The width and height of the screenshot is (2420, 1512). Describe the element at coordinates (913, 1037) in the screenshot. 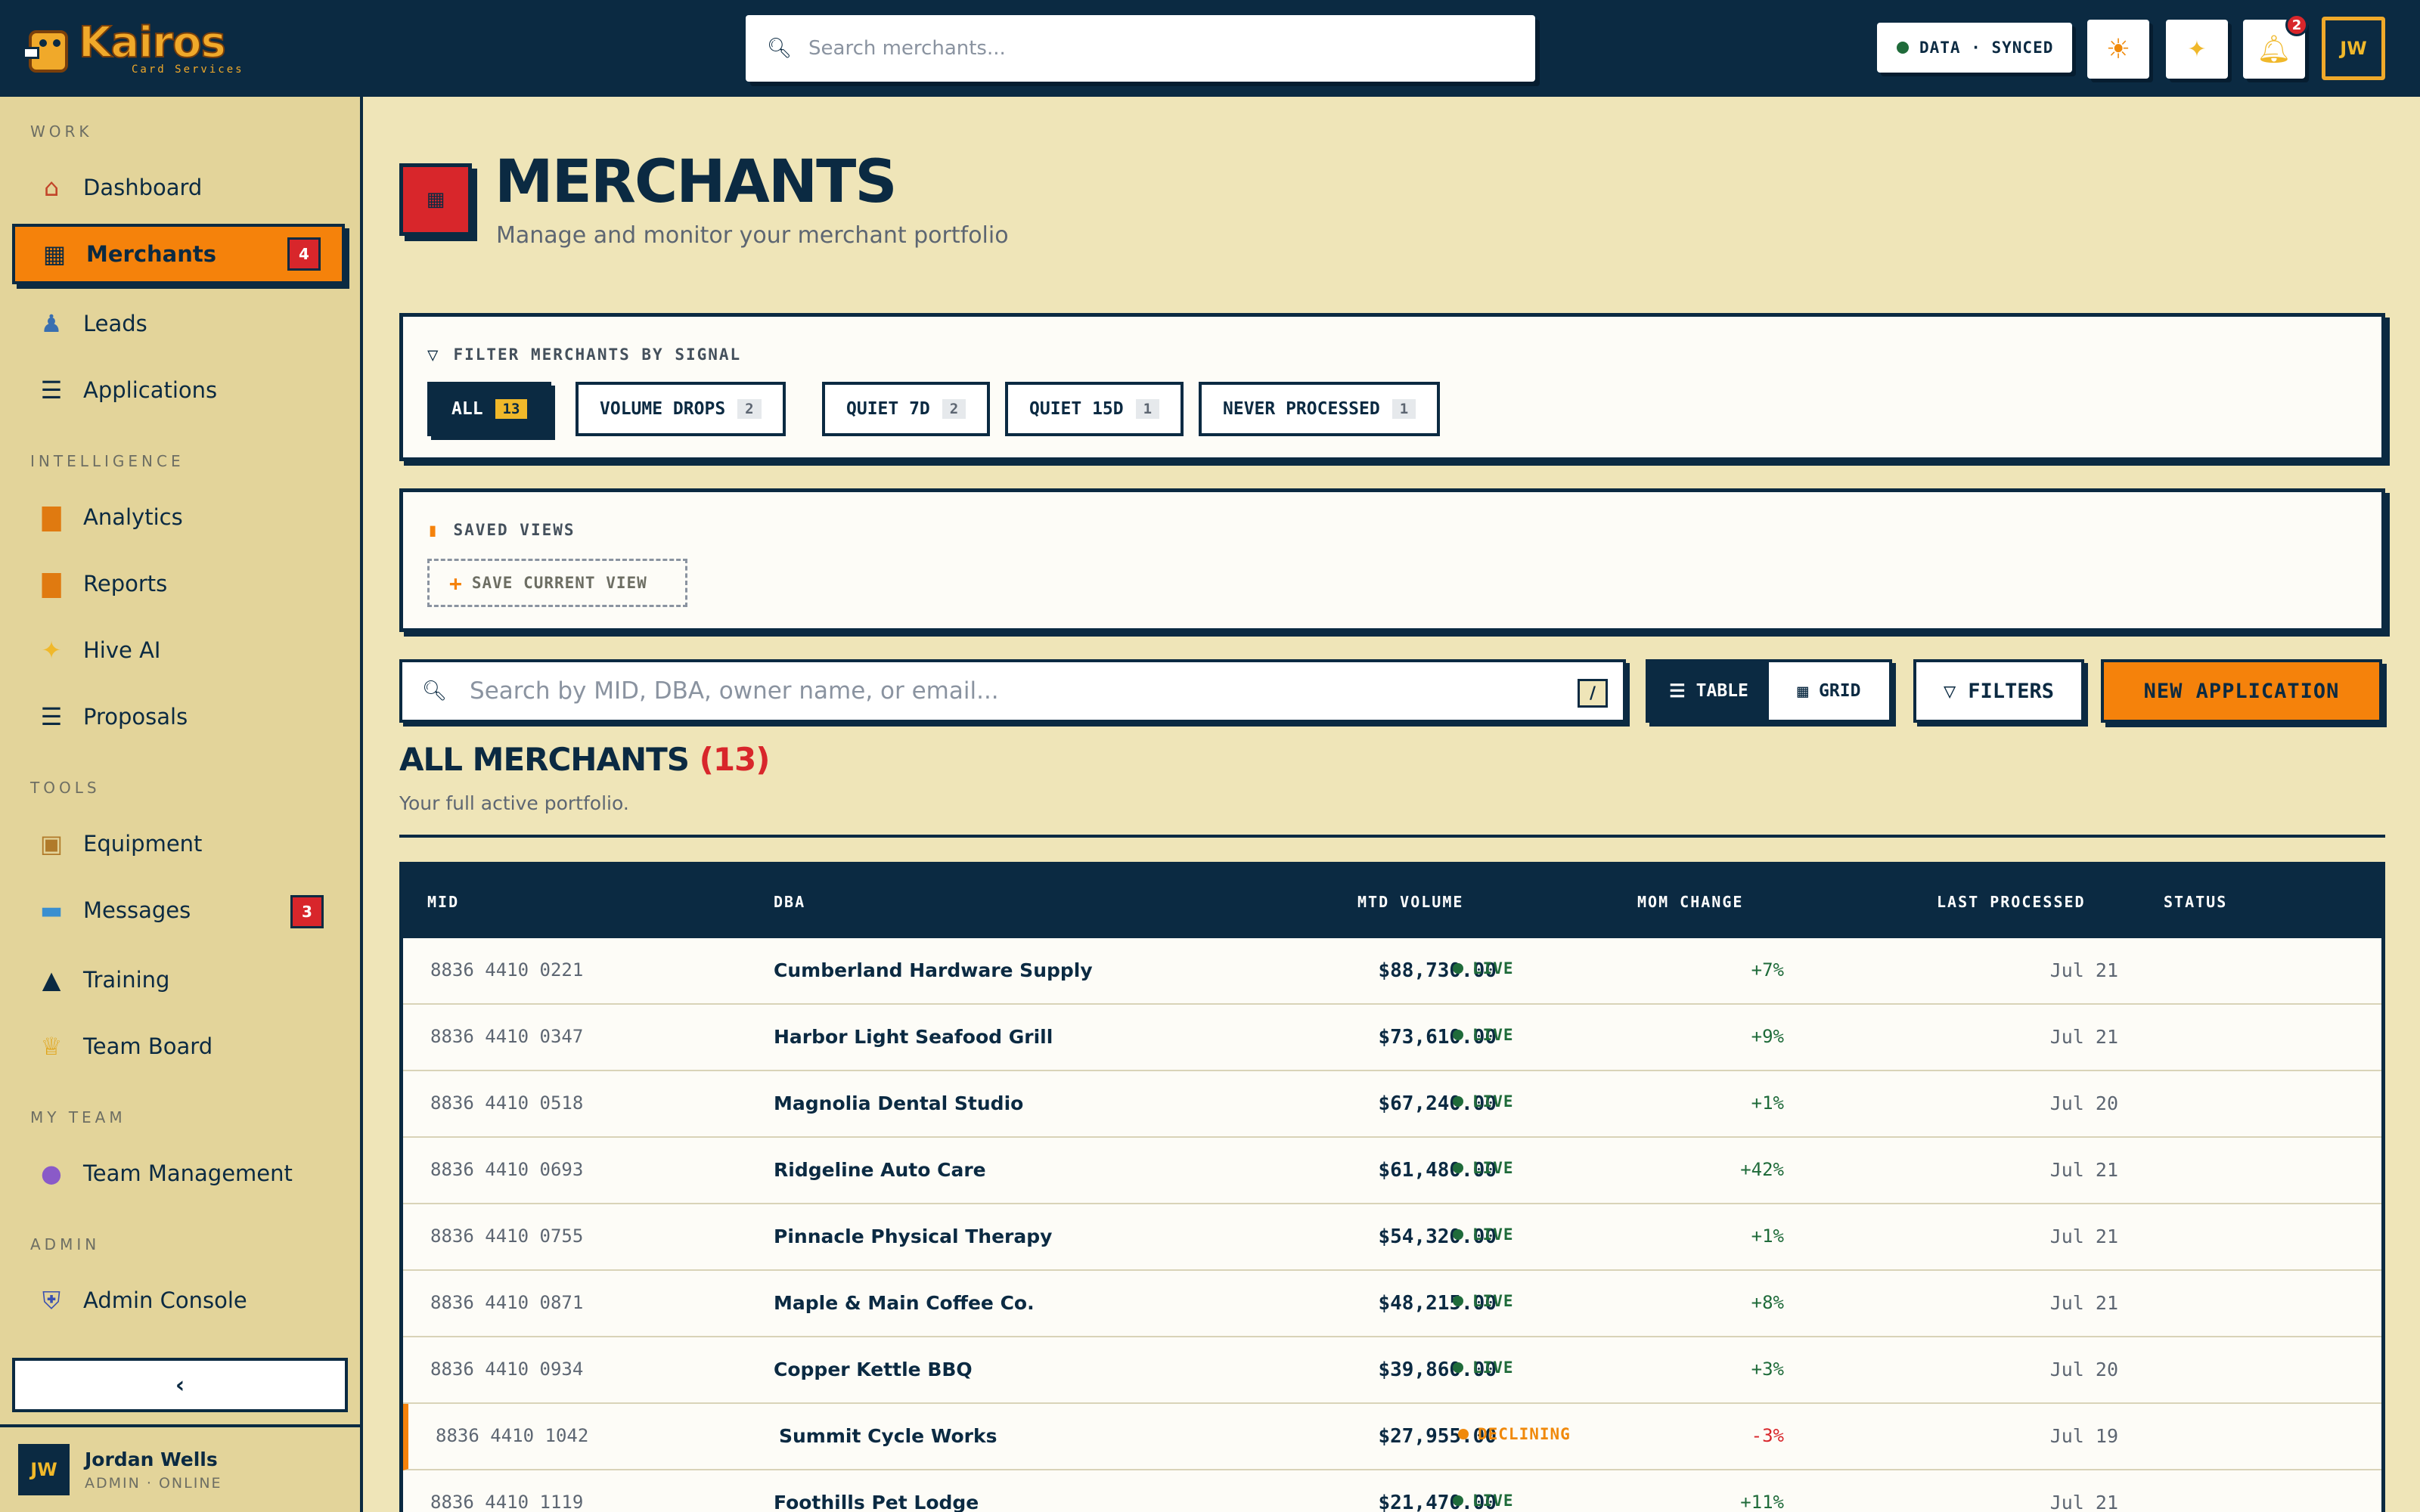

I see `cell-dba: Harbor Light Seafood Grill` at that location.